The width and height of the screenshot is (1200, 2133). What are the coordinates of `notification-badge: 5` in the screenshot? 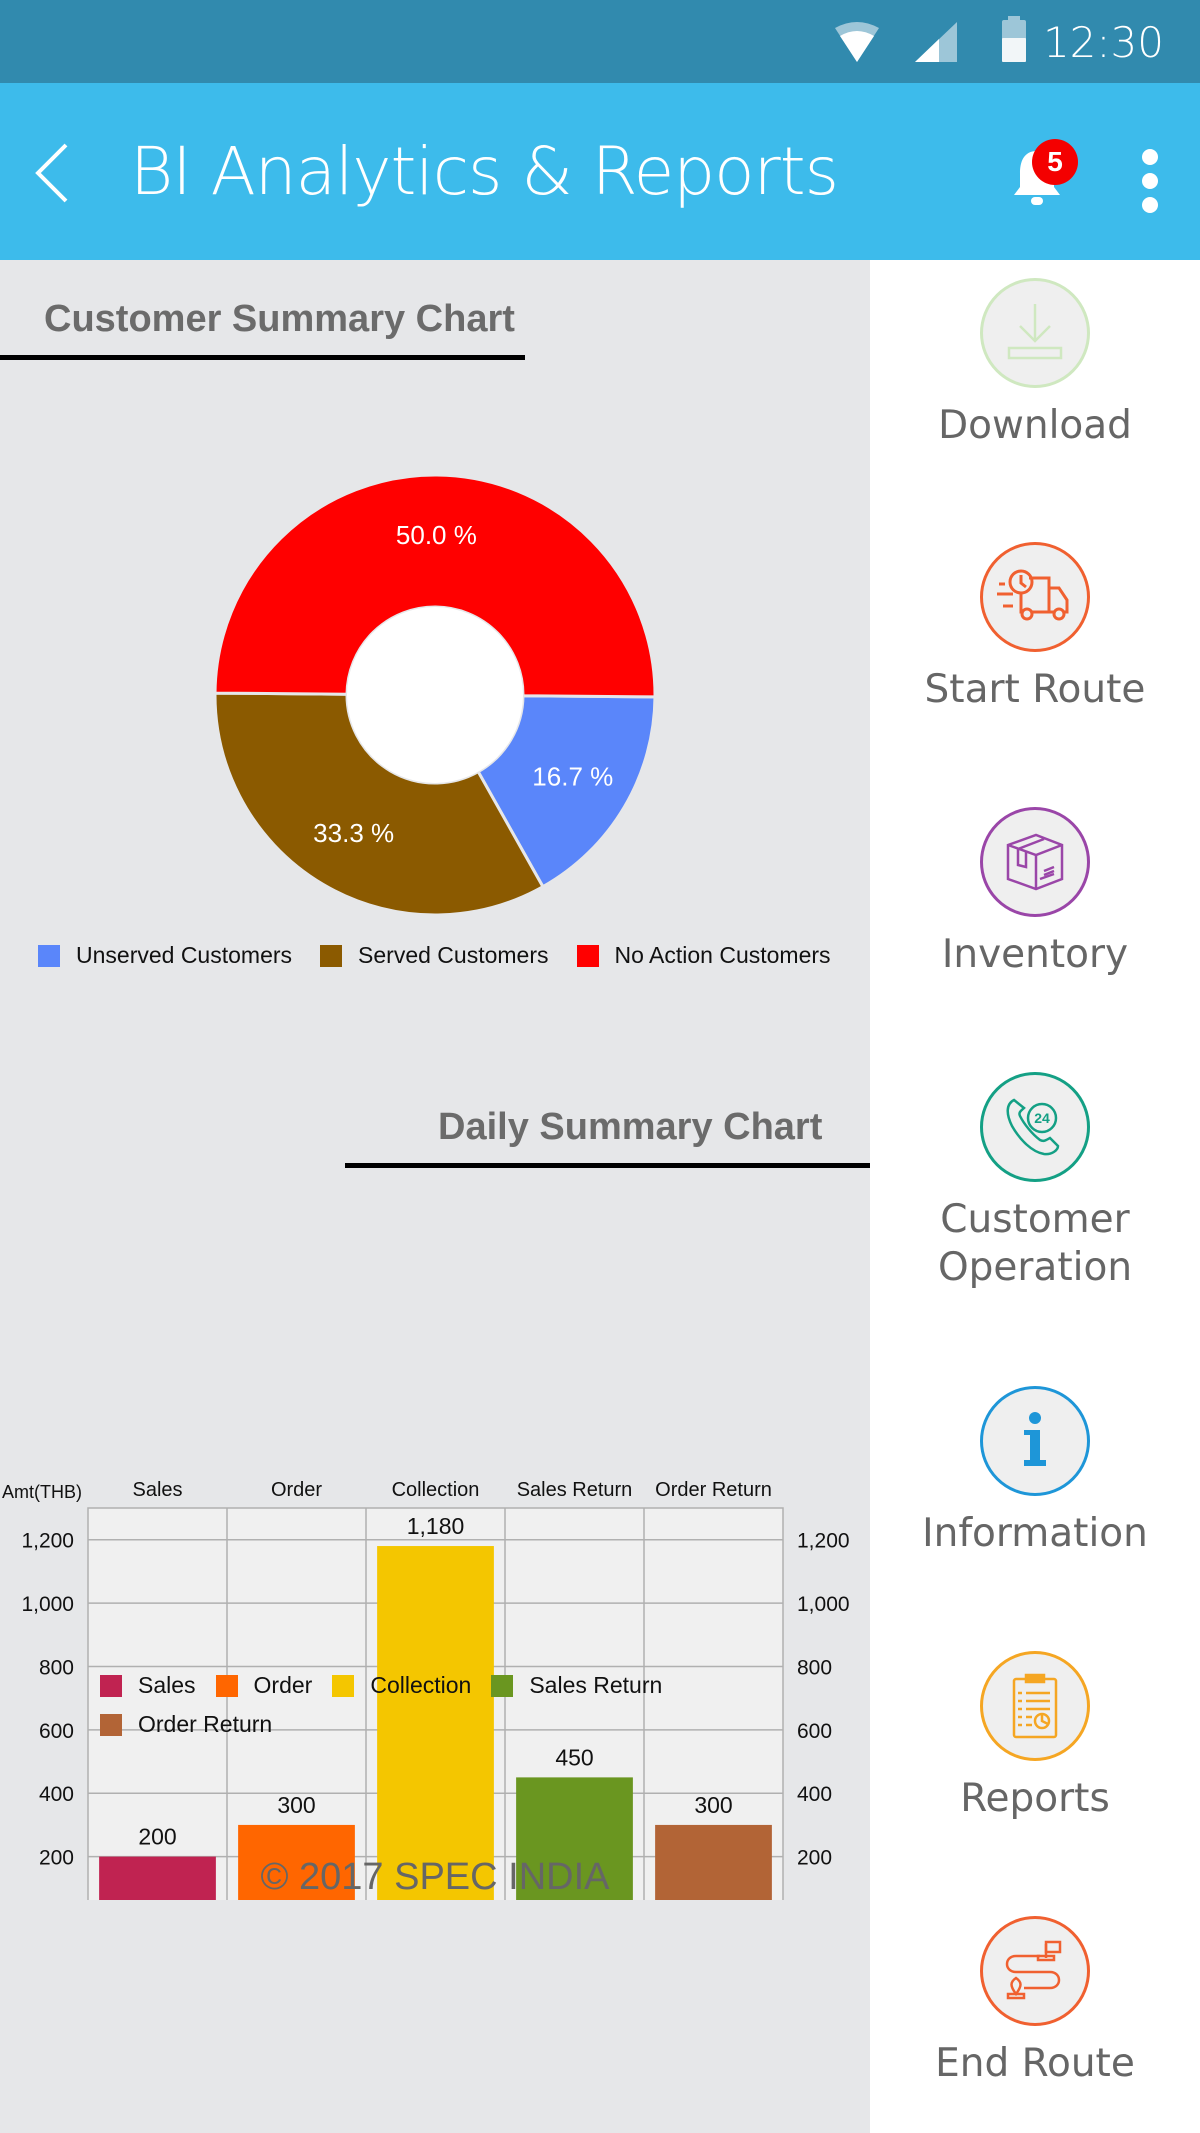 It's located at (1055, 162).